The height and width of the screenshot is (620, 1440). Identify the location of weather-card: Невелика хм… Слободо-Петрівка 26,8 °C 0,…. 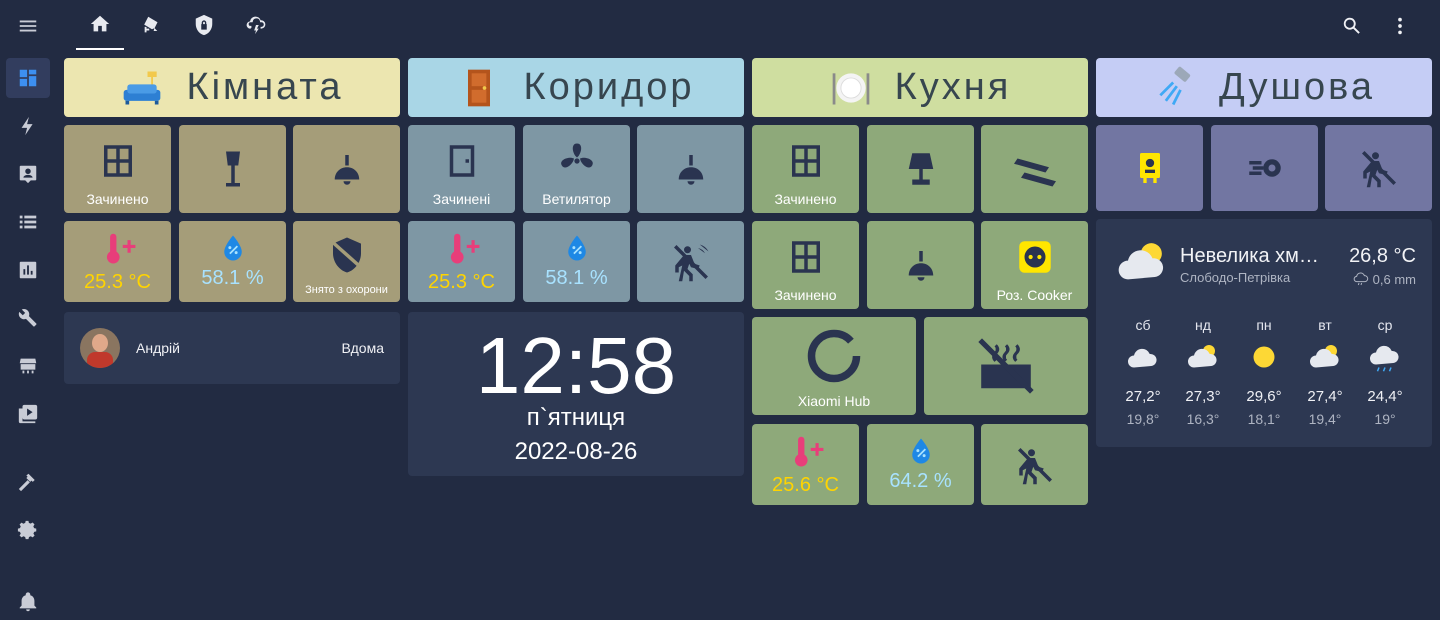
(1264, 333).